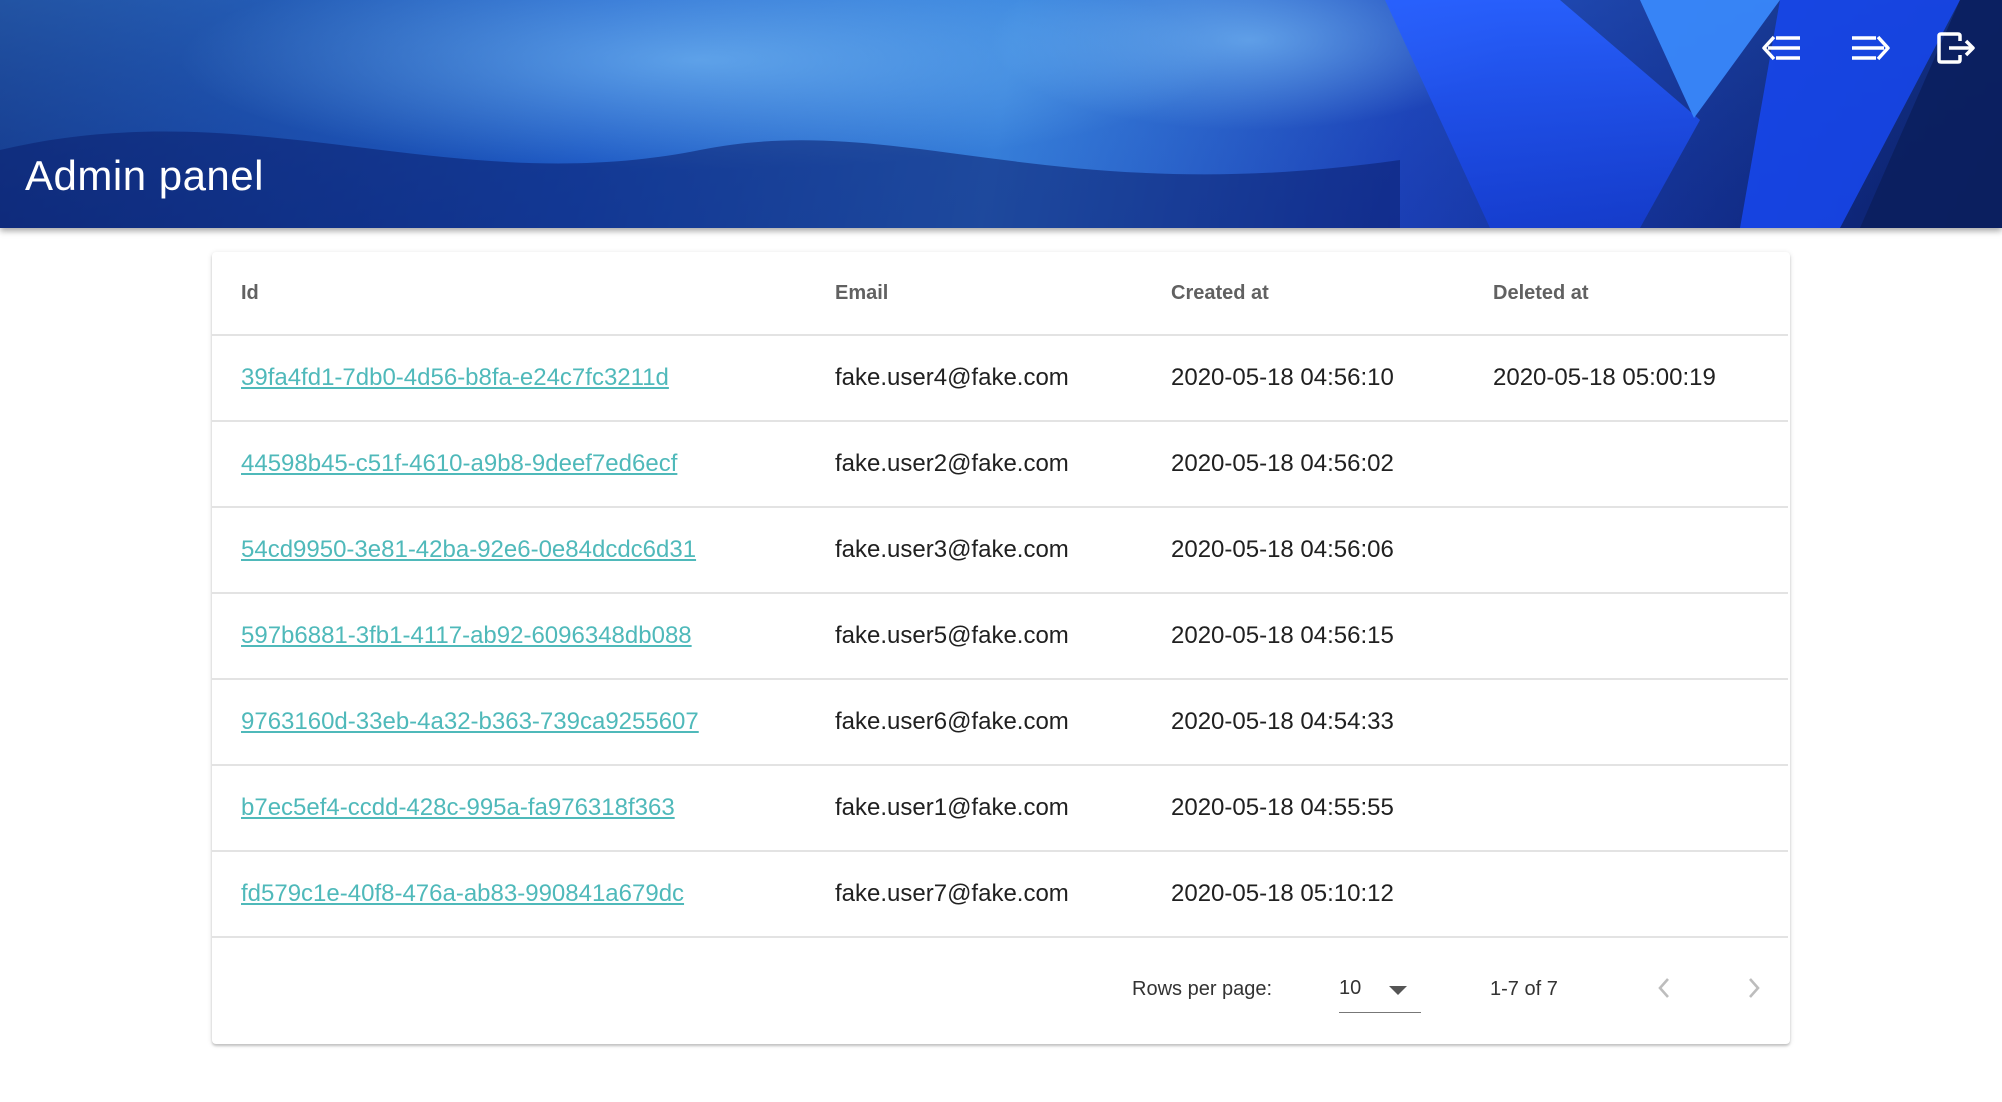  I want to click on collapse-left-button, so click(1782, 48).